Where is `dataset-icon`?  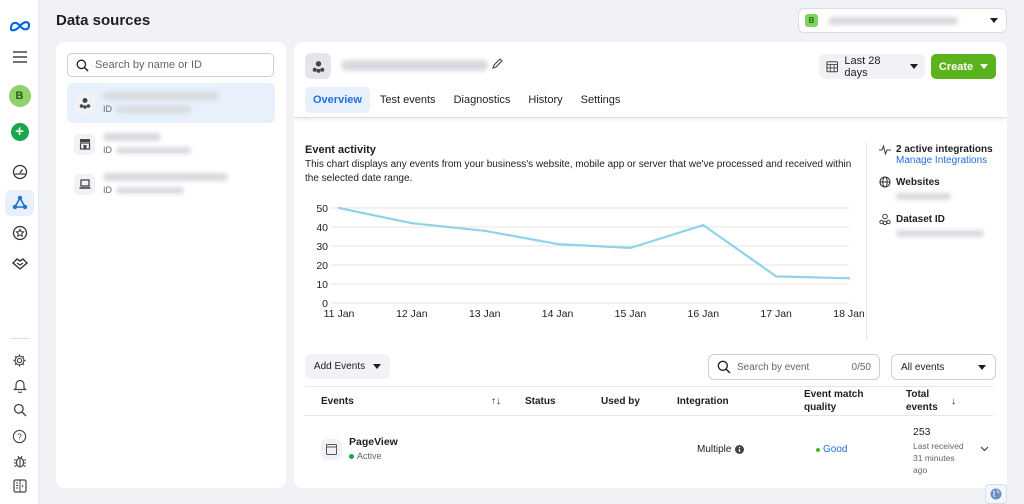
dataset-icon is located at coordinates (318, 66).